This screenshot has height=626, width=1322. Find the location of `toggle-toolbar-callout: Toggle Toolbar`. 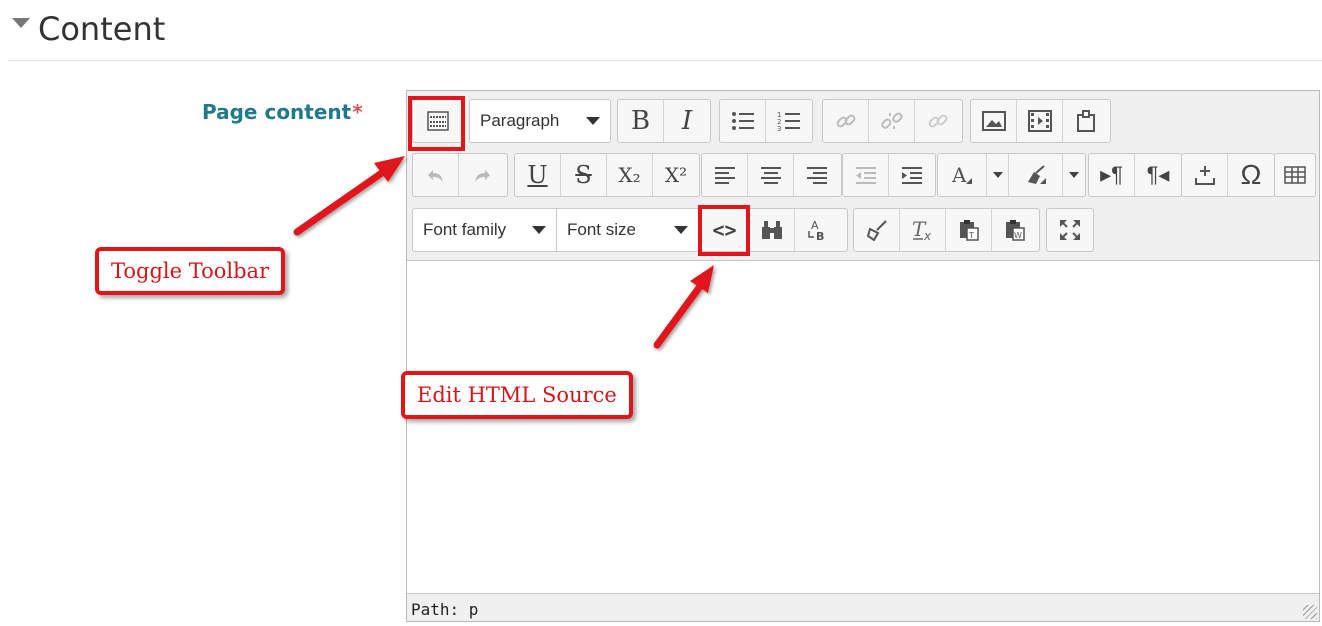

toggle-toolbar-callout: Toggle Toolbar is located at coordinates (190, 271).